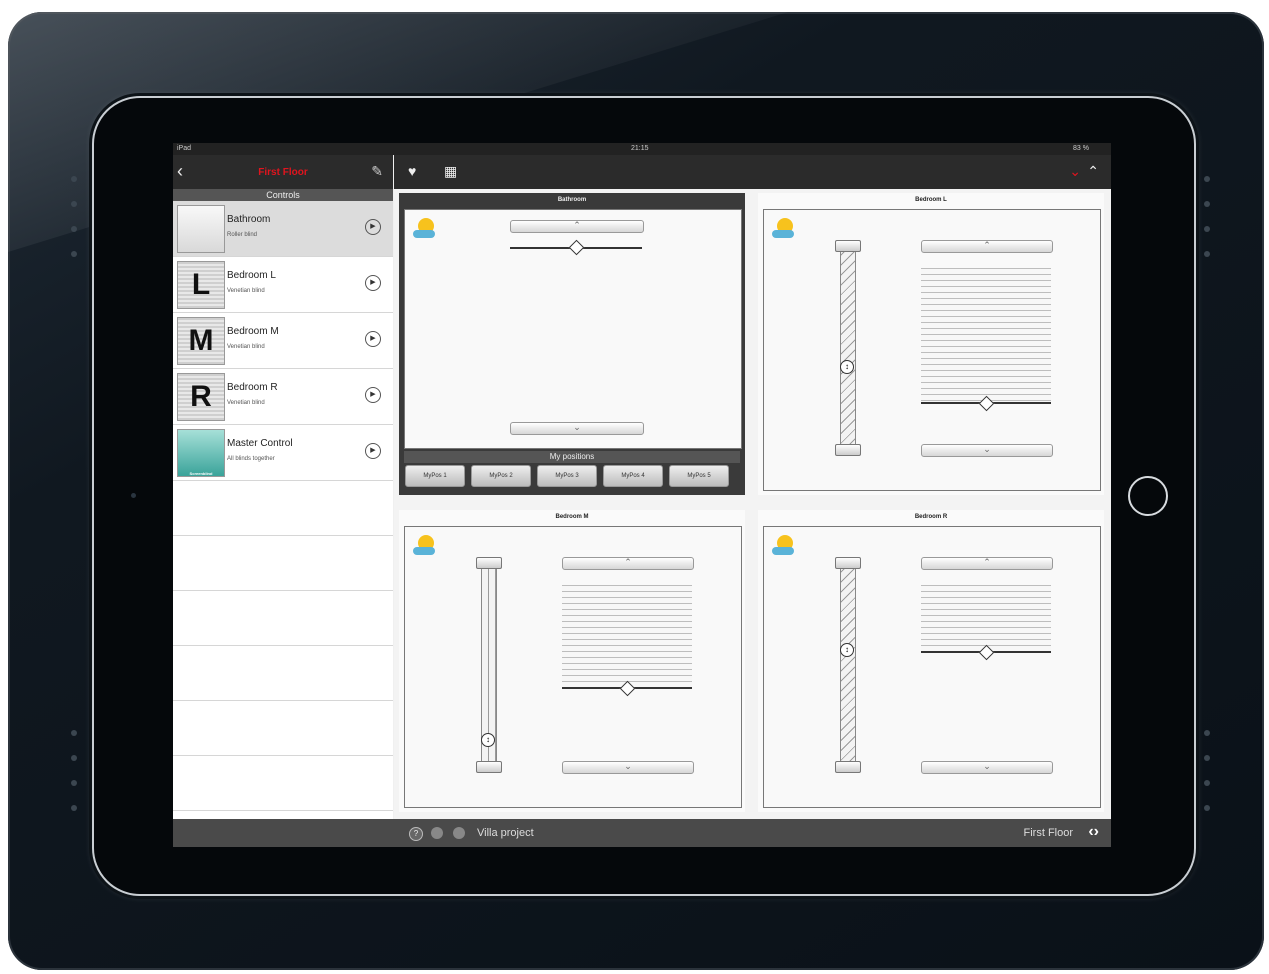 The height and width of the screenshot is (974, 1269). I want to click on floor-nav-icon: ‹›, so click(1093, 832).